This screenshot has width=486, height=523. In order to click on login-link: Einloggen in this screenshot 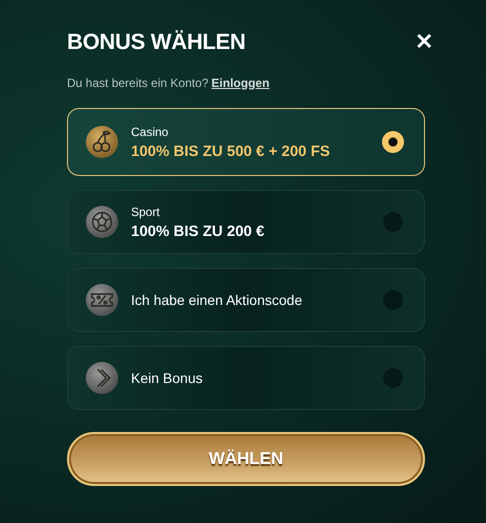, I will do `click(240, 83)`.